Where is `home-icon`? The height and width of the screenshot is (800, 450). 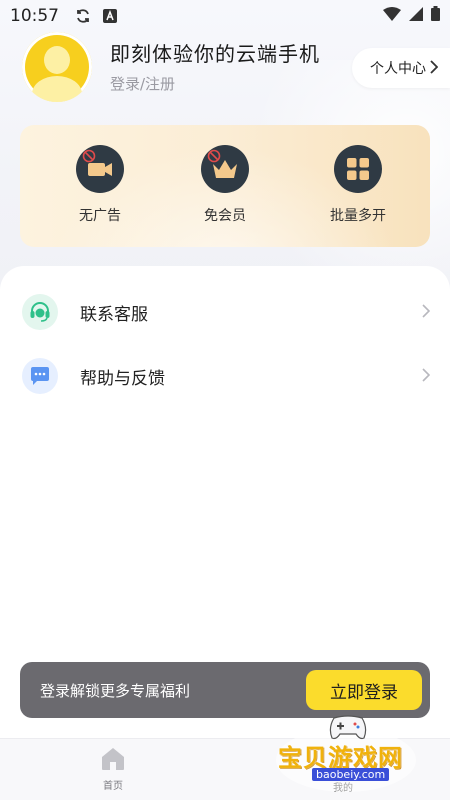
home-icon is located at coordinates (113, 761).